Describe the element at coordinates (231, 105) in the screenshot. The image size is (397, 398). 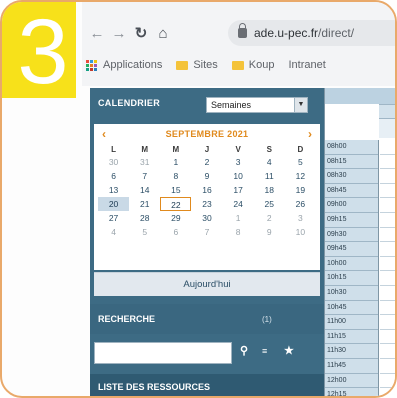
I see `view-select-value: Semaines` at that location.